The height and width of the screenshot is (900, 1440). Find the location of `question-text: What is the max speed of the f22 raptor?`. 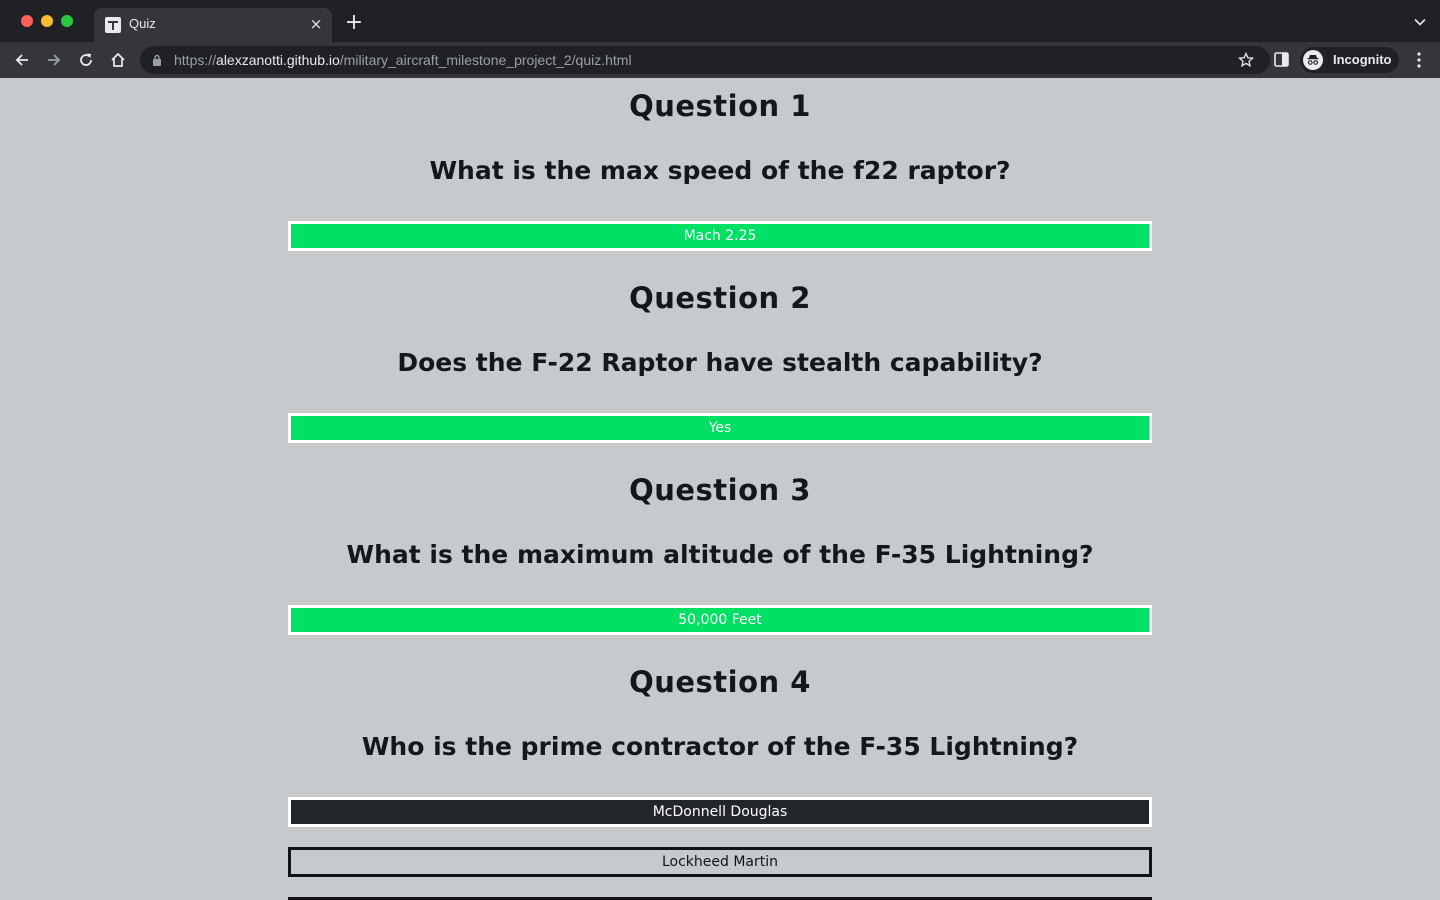

question-text: What is the max speed of the f22 raptor? is located at coordinates (720, 170).